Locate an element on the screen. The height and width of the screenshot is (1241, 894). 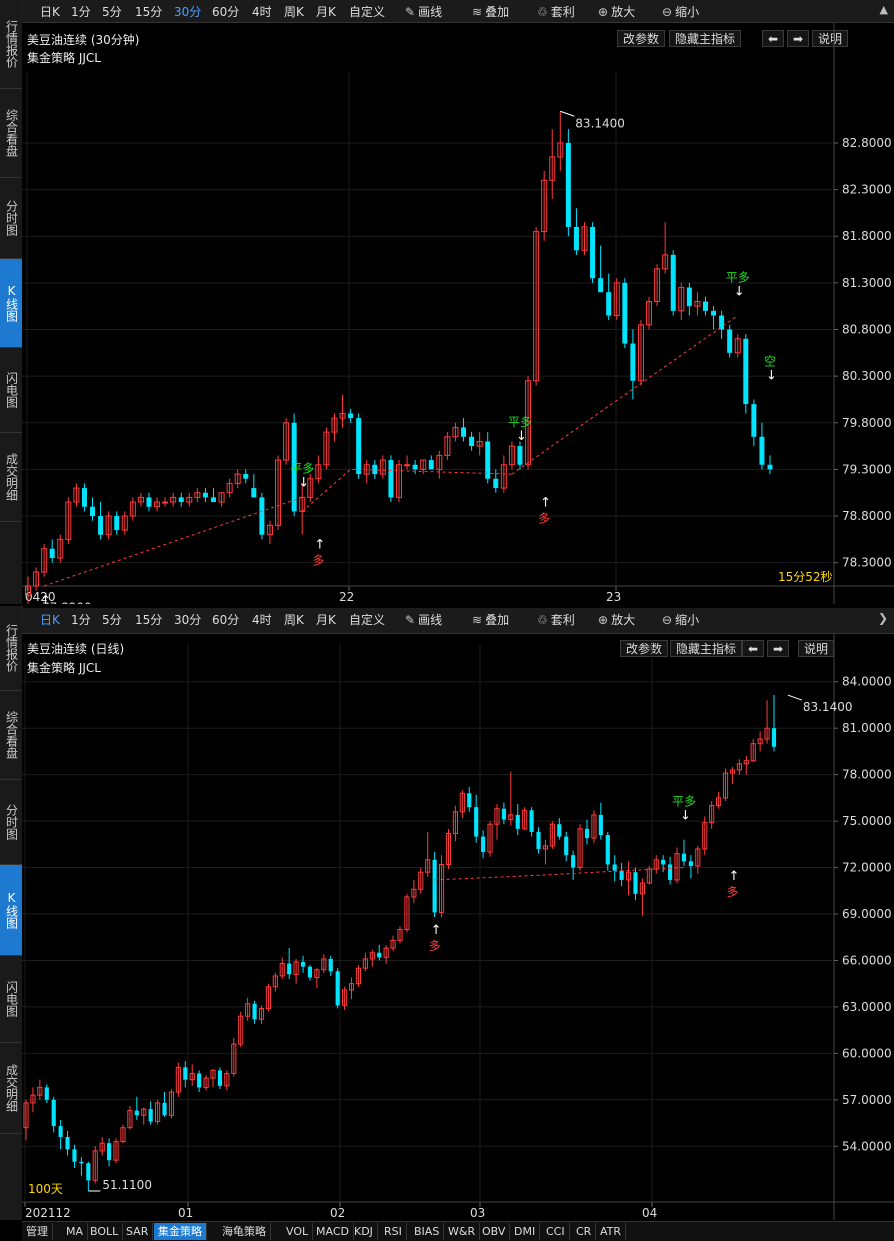
scroll-up-button: ▲ is located at coordinates (884, 9).